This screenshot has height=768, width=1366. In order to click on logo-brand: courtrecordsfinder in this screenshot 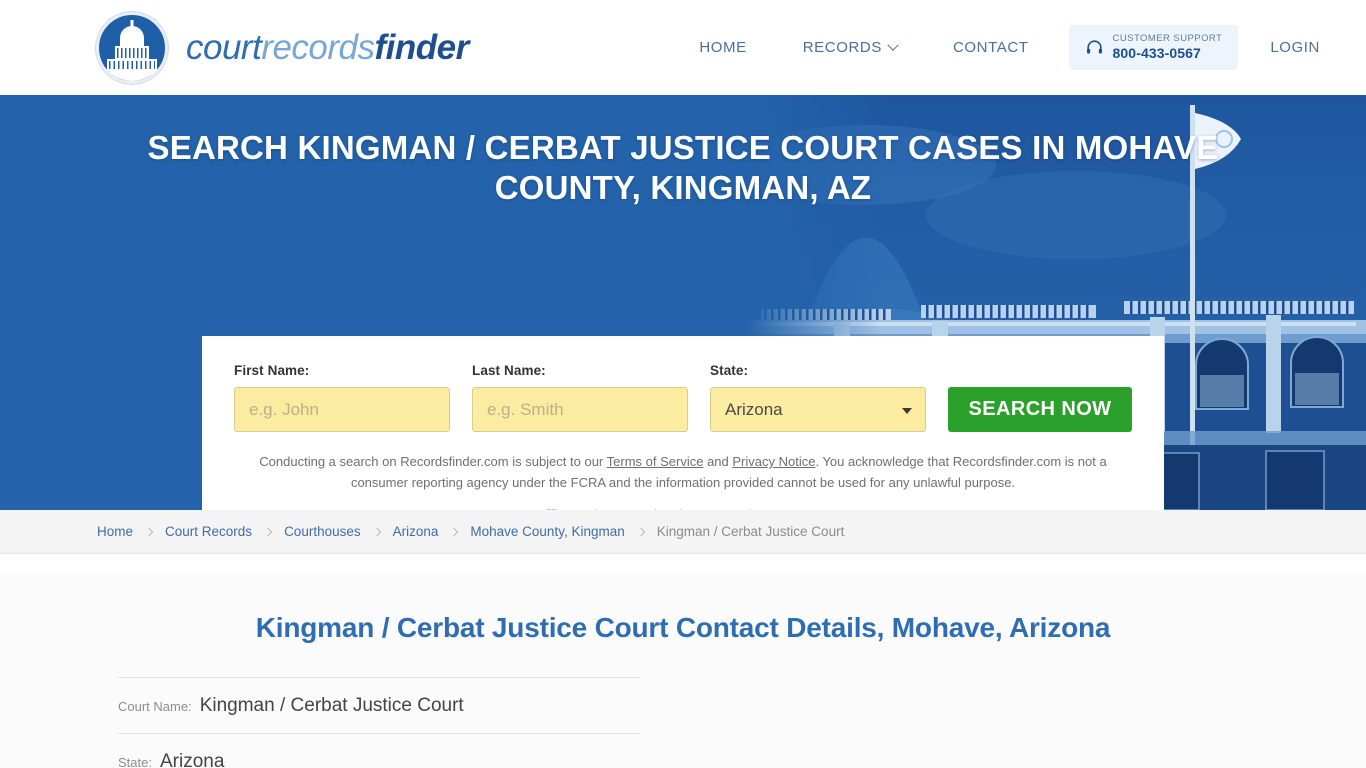, I will do `click(282, 47)`.